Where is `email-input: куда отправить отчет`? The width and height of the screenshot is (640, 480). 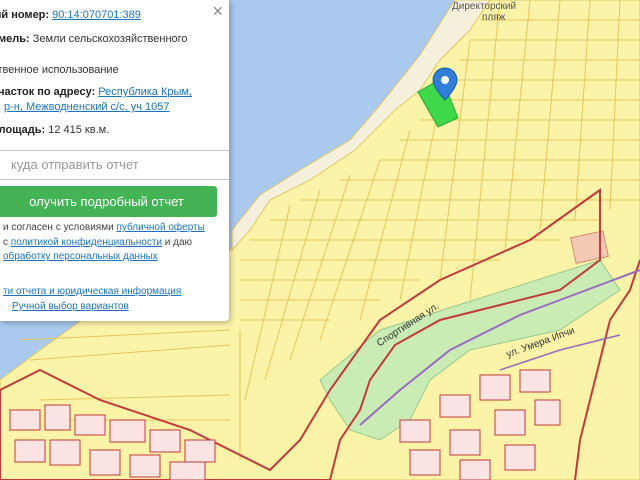
email-input: куда отправить отчет is located at coordinates (114, 165).